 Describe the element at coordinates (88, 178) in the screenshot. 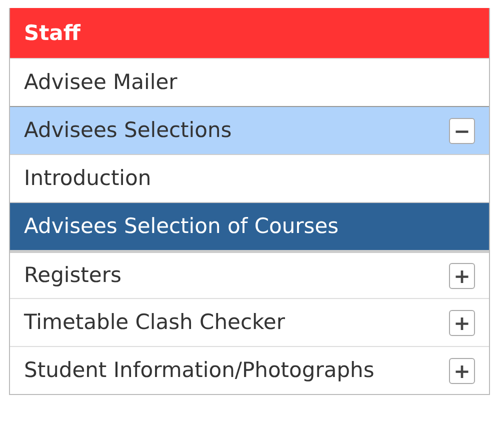

I see `menu-item-label: Introduction` at that location.